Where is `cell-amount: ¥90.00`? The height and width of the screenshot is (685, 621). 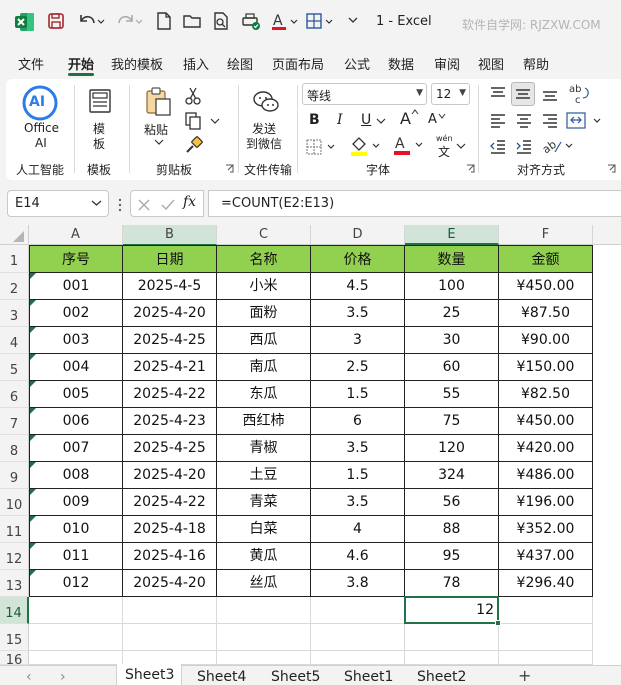 cell-amount: ¥90.00 is located at coordinates (546, 340).